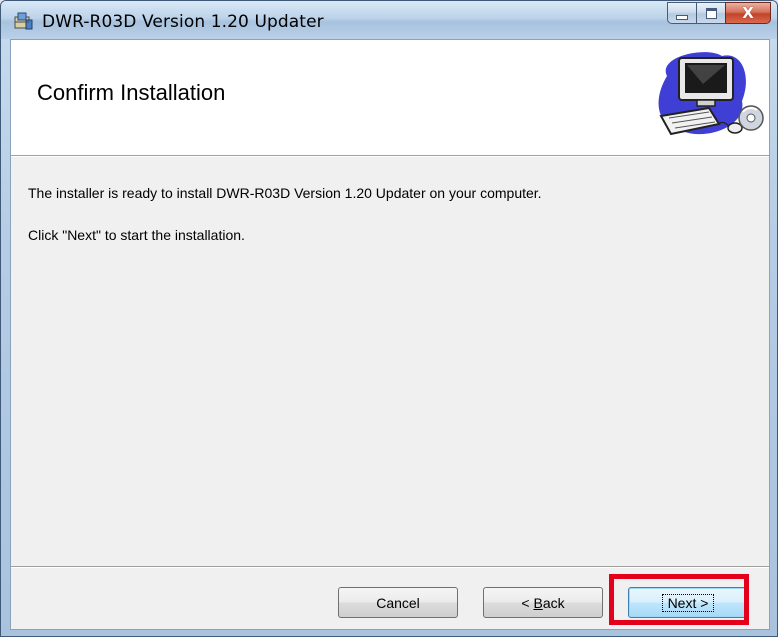 The image size is (778, 637). I want to click on minimize-icon, so click(682, 17).